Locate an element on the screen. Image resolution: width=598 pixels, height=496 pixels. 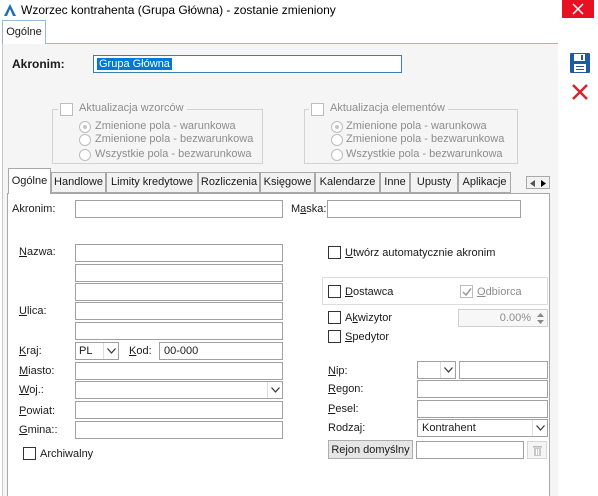
nip-input is located at coordinates (503, 370).